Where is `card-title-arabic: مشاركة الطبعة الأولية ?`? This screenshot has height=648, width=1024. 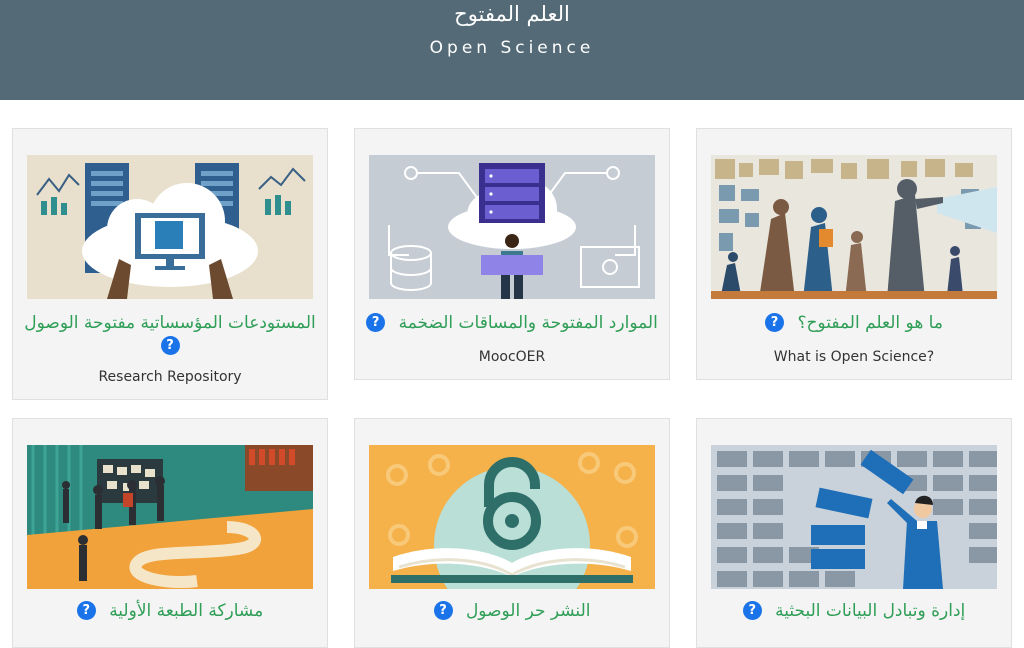 card-title-arabic: مشاركة الطبعة الأولية ? is located at coordinates (170, 611).